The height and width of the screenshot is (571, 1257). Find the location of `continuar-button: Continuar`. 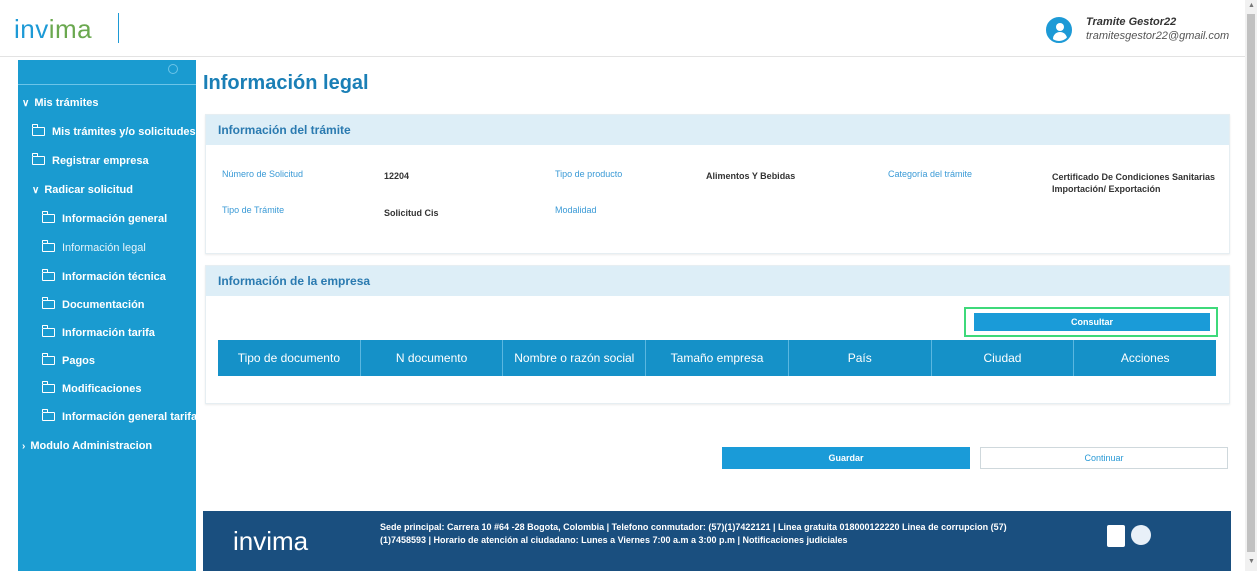

continuar-button: Continuar is located at coordinates (1104, 458).